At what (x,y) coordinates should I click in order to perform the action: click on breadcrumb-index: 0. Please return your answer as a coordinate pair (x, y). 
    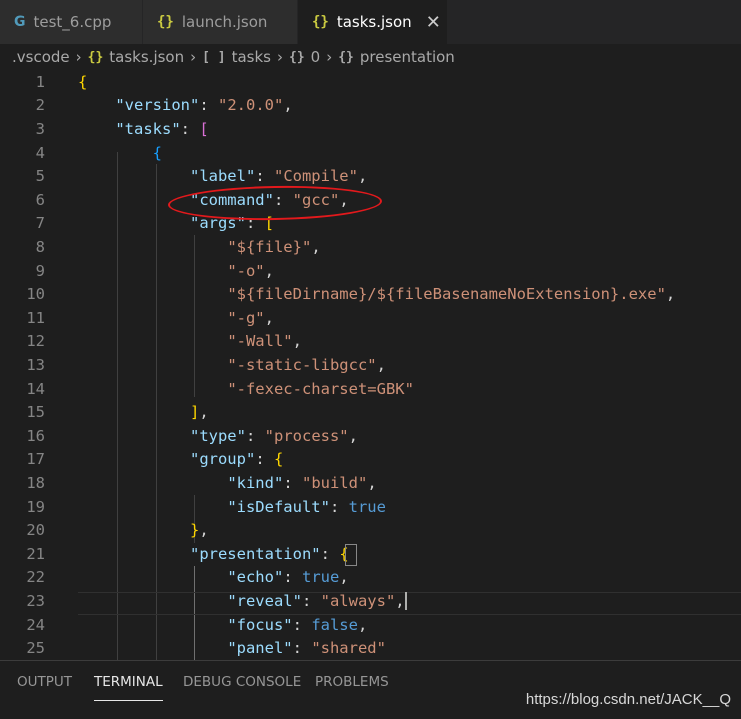
    Looking at the image, I should click on (316, 57).